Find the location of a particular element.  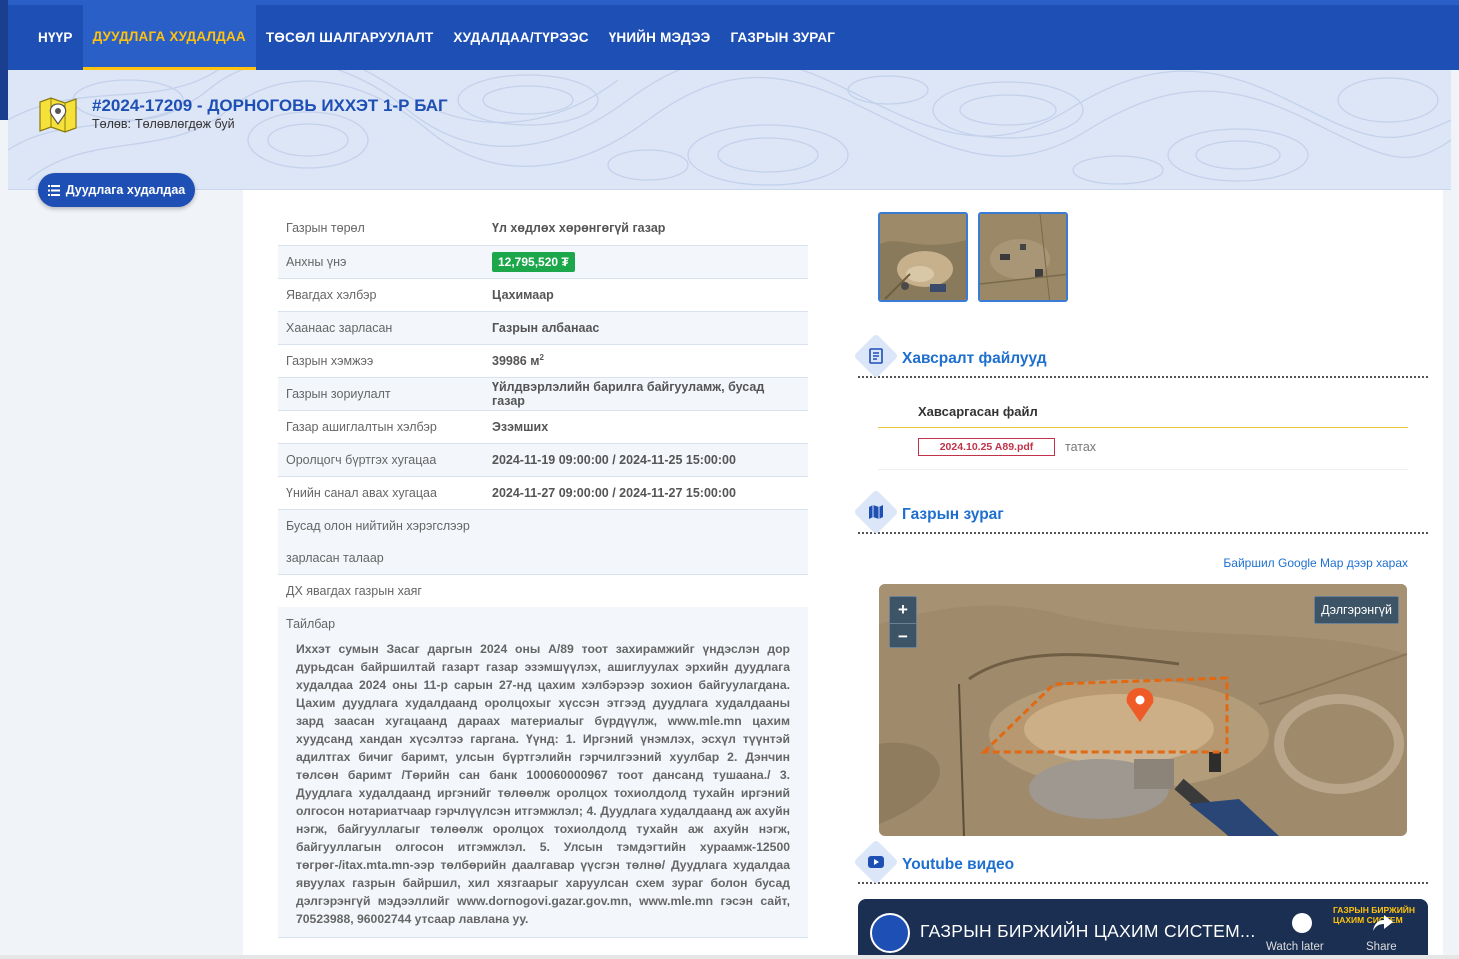

zoom-out-button: − is located at coordinates (903, 636).